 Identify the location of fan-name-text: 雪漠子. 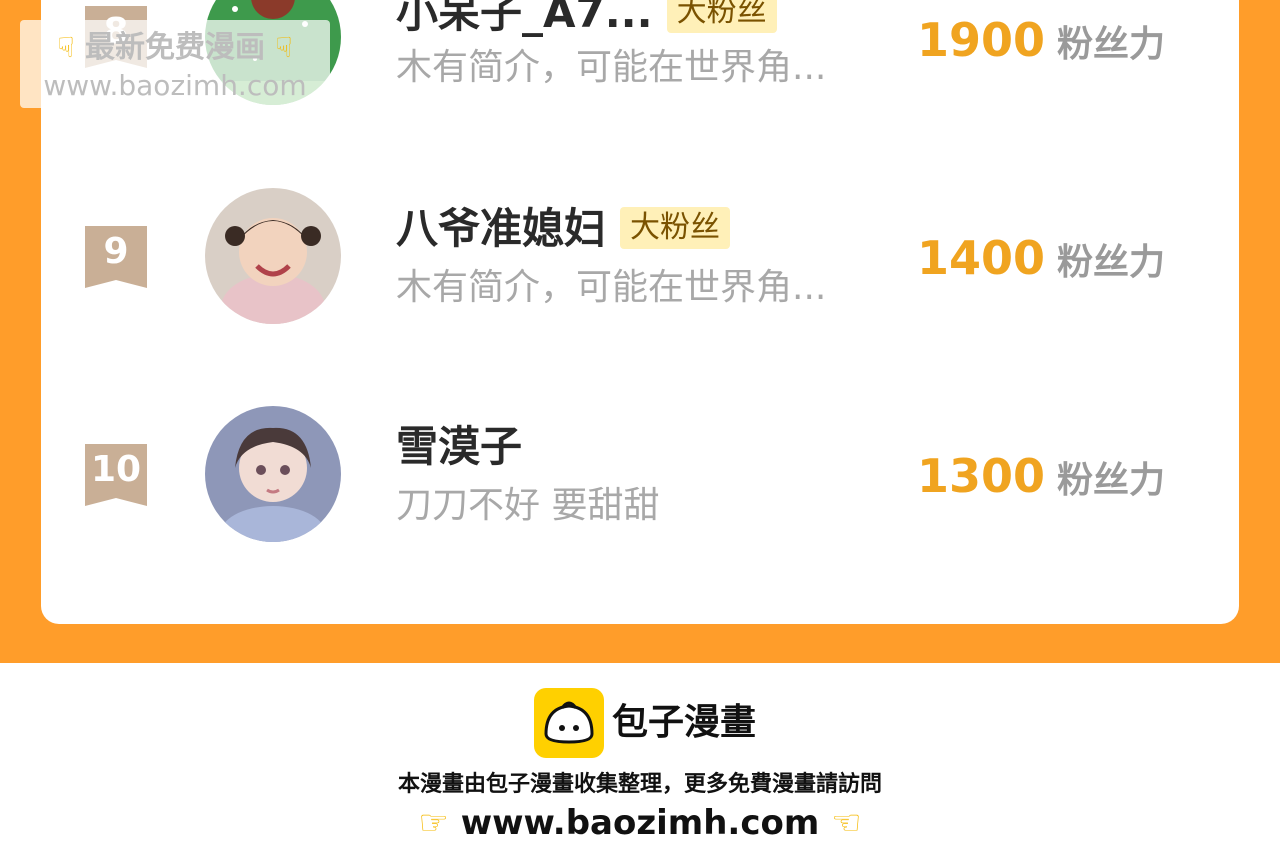
(459, 446).